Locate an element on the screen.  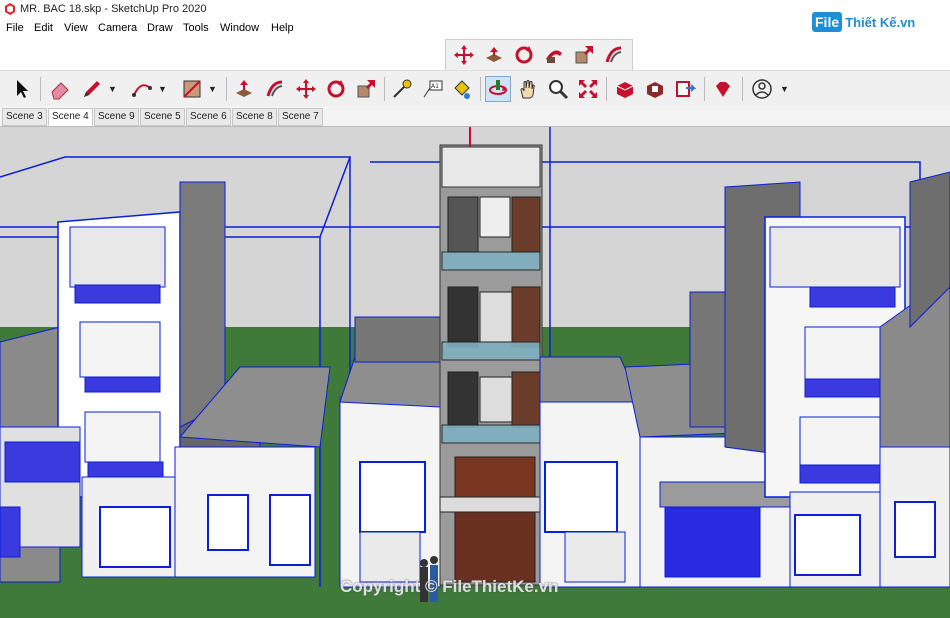
tab-scene-4: Scene 4 is located at coordinates (70, 117).